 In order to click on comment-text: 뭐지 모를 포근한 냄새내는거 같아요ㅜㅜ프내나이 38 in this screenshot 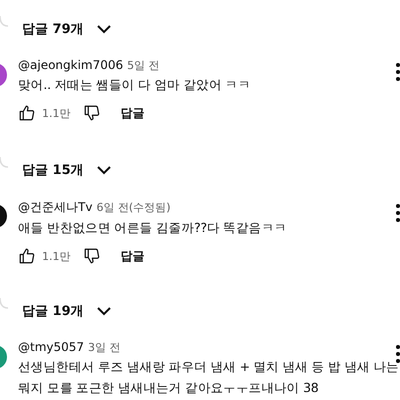, I will do `click(169, 388)`.